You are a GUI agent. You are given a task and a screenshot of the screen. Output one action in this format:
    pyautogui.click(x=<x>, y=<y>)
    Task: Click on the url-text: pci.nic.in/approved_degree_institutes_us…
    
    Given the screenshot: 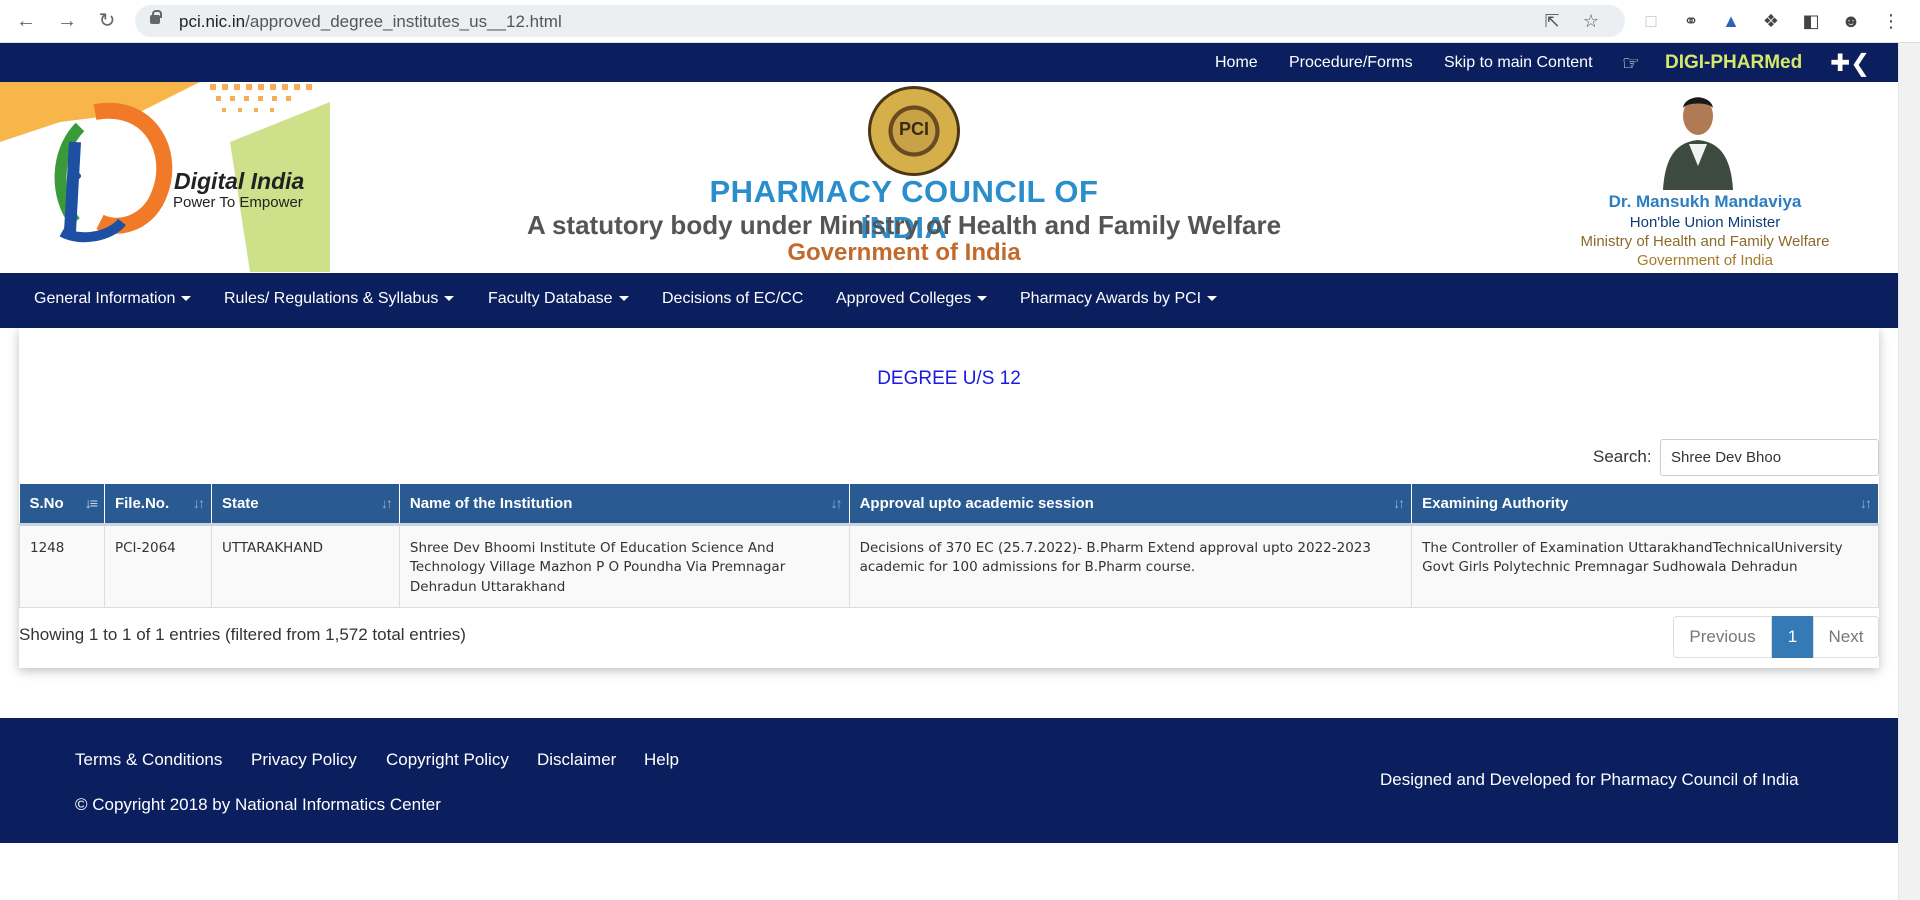 What is the action you would take?
    pyautogui.click(x=370, y=22)
    